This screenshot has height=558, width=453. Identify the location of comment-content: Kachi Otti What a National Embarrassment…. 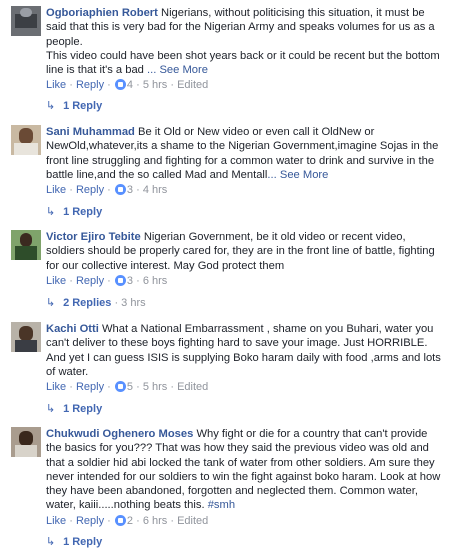
(246, 358).